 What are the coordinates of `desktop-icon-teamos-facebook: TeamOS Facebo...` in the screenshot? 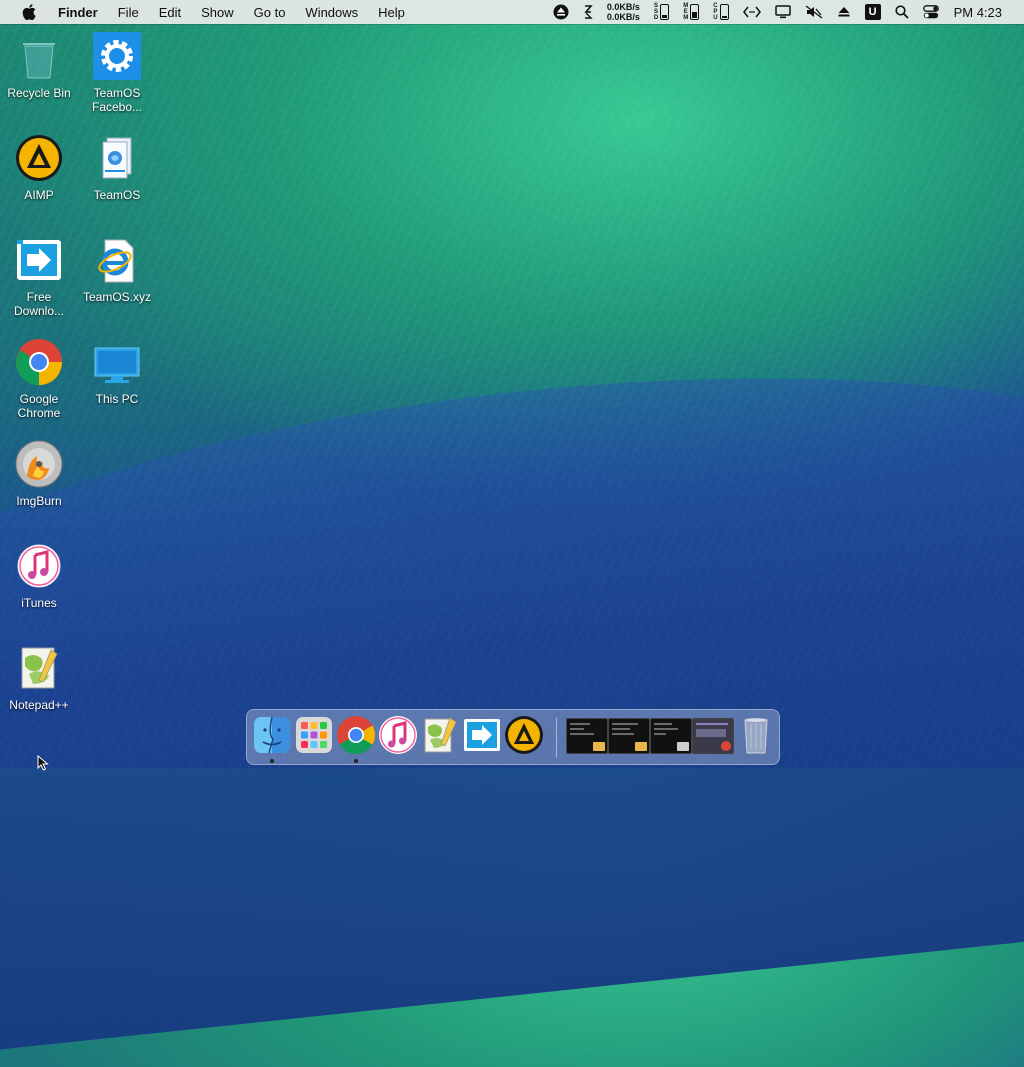 It's located at (117, 73).